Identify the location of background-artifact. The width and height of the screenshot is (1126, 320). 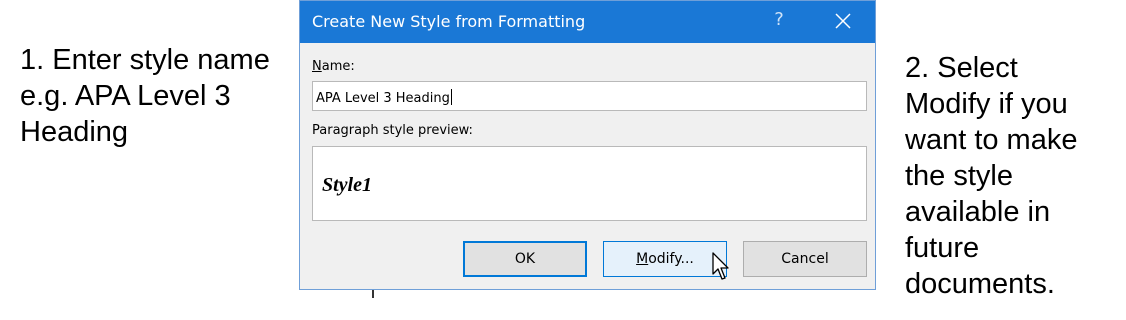
(373, 294).